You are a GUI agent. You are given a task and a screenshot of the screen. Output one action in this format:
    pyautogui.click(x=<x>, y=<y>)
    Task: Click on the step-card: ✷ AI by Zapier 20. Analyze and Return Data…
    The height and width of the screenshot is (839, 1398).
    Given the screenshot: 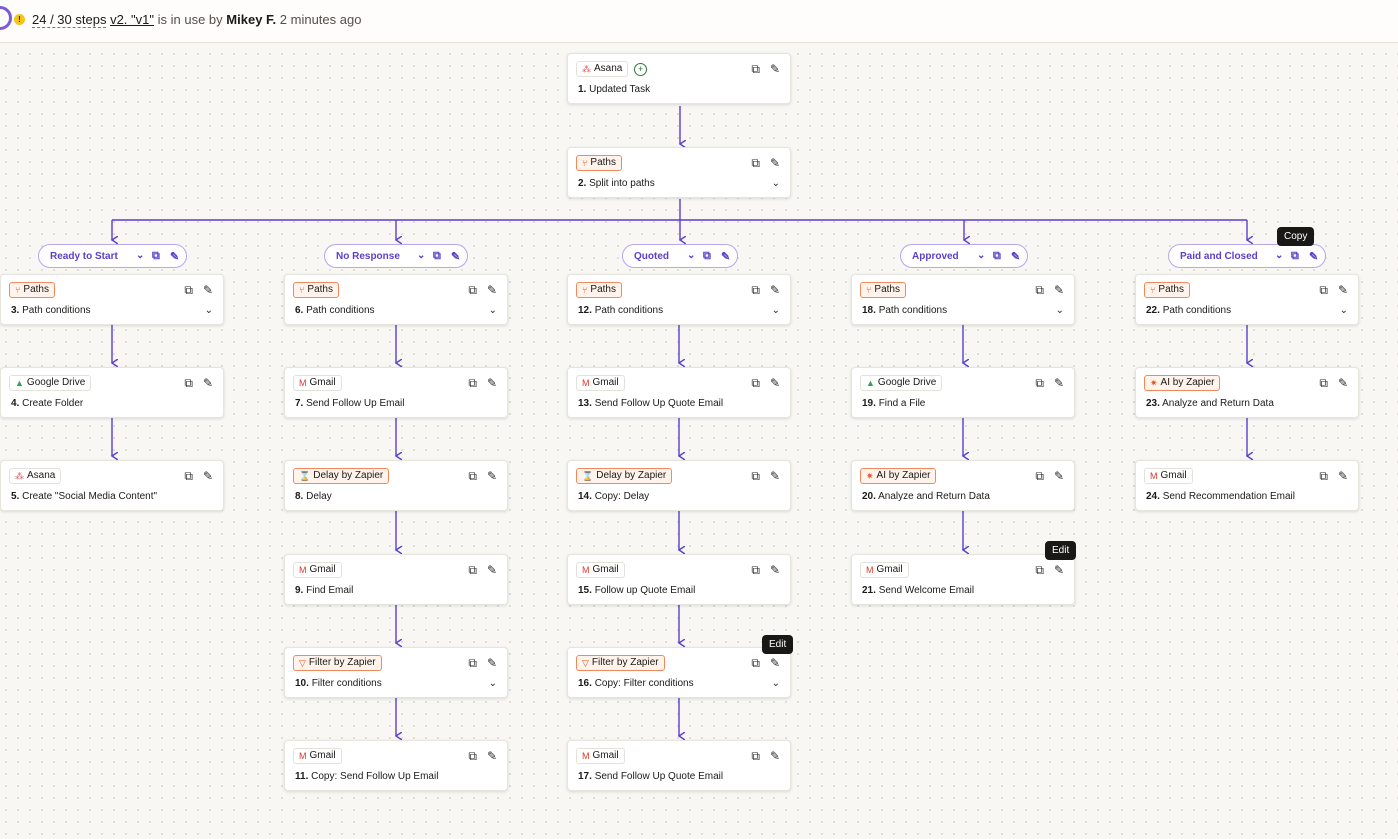 What is the action you would take?
    pyautogui.click(x=963, y=485)
    